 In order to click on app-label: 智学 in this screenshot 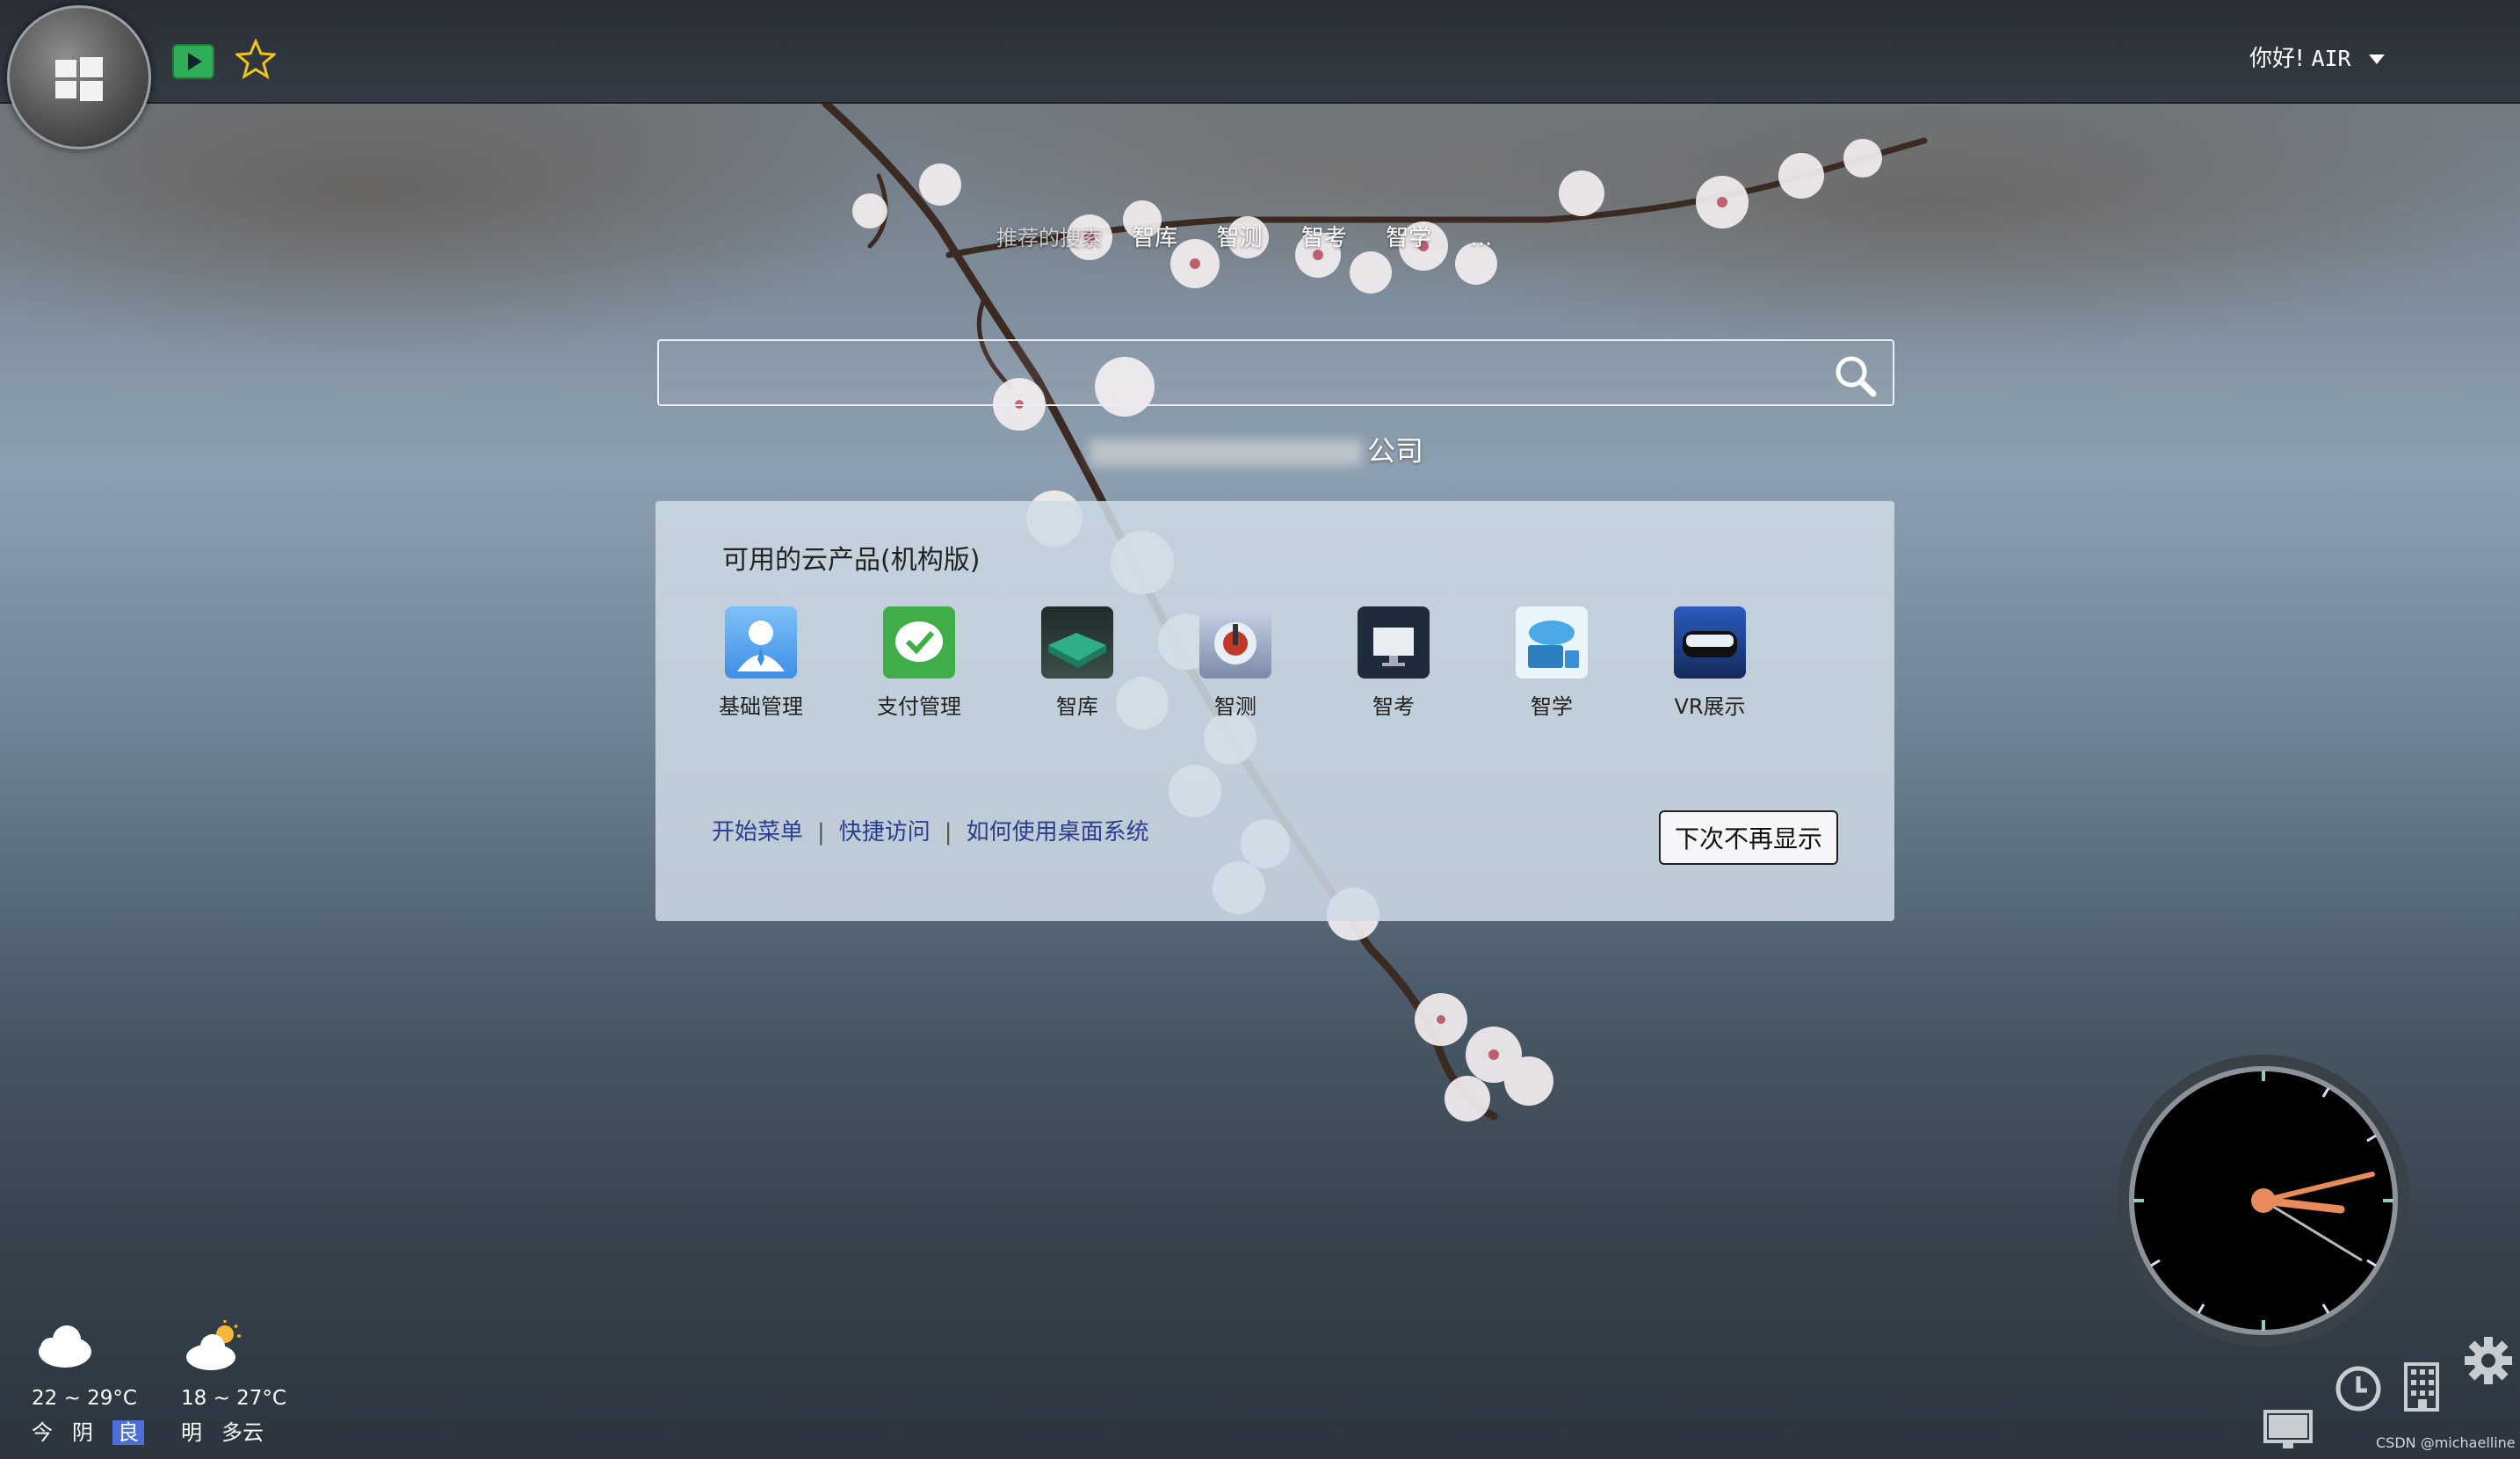, I will do `click(1552, 706)`.